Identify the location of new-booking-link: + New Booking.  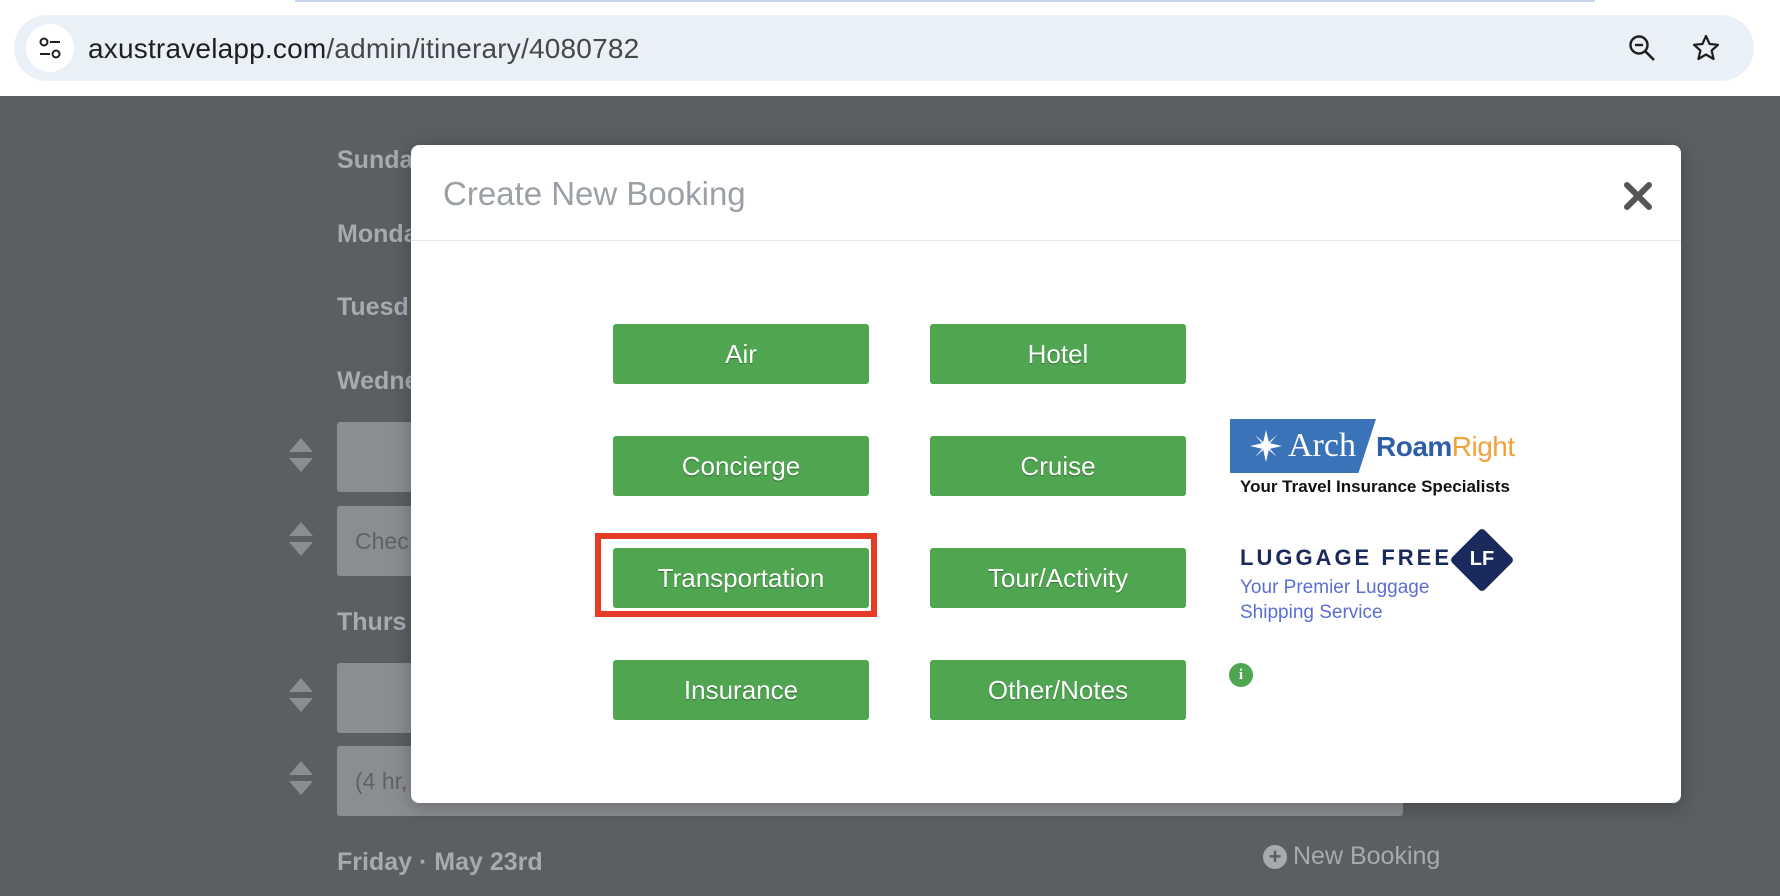
(1351, 856).